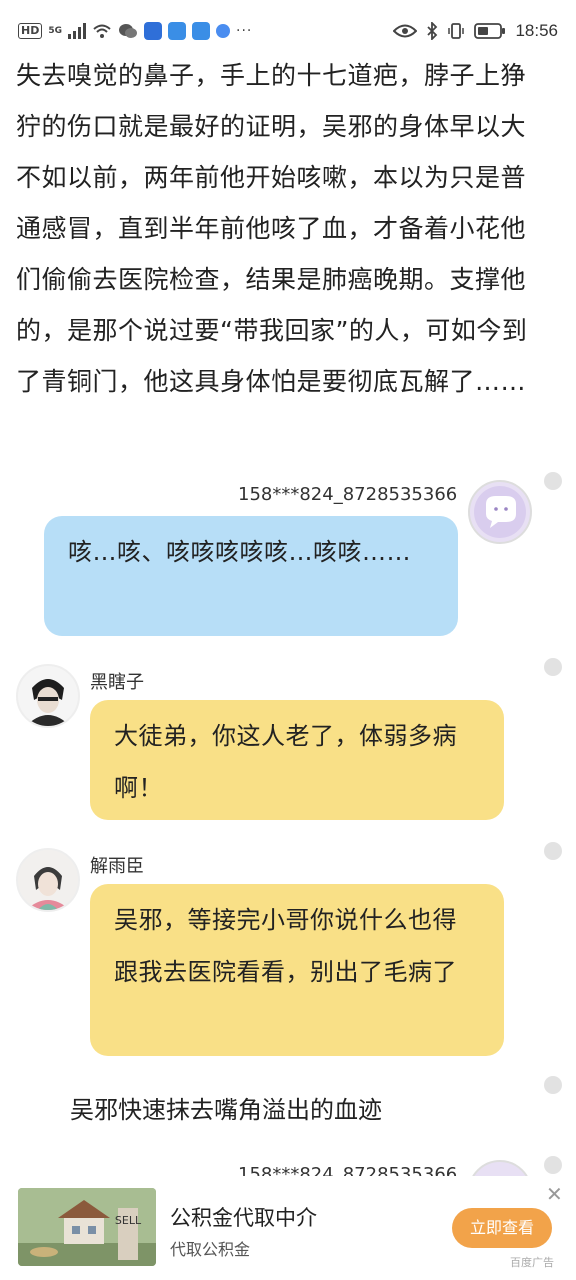 This screenshot has height=1280, width=576. Describe the element at coordinates (432, 31) in the screenshot. I see `bluetooth-icon` at that location.